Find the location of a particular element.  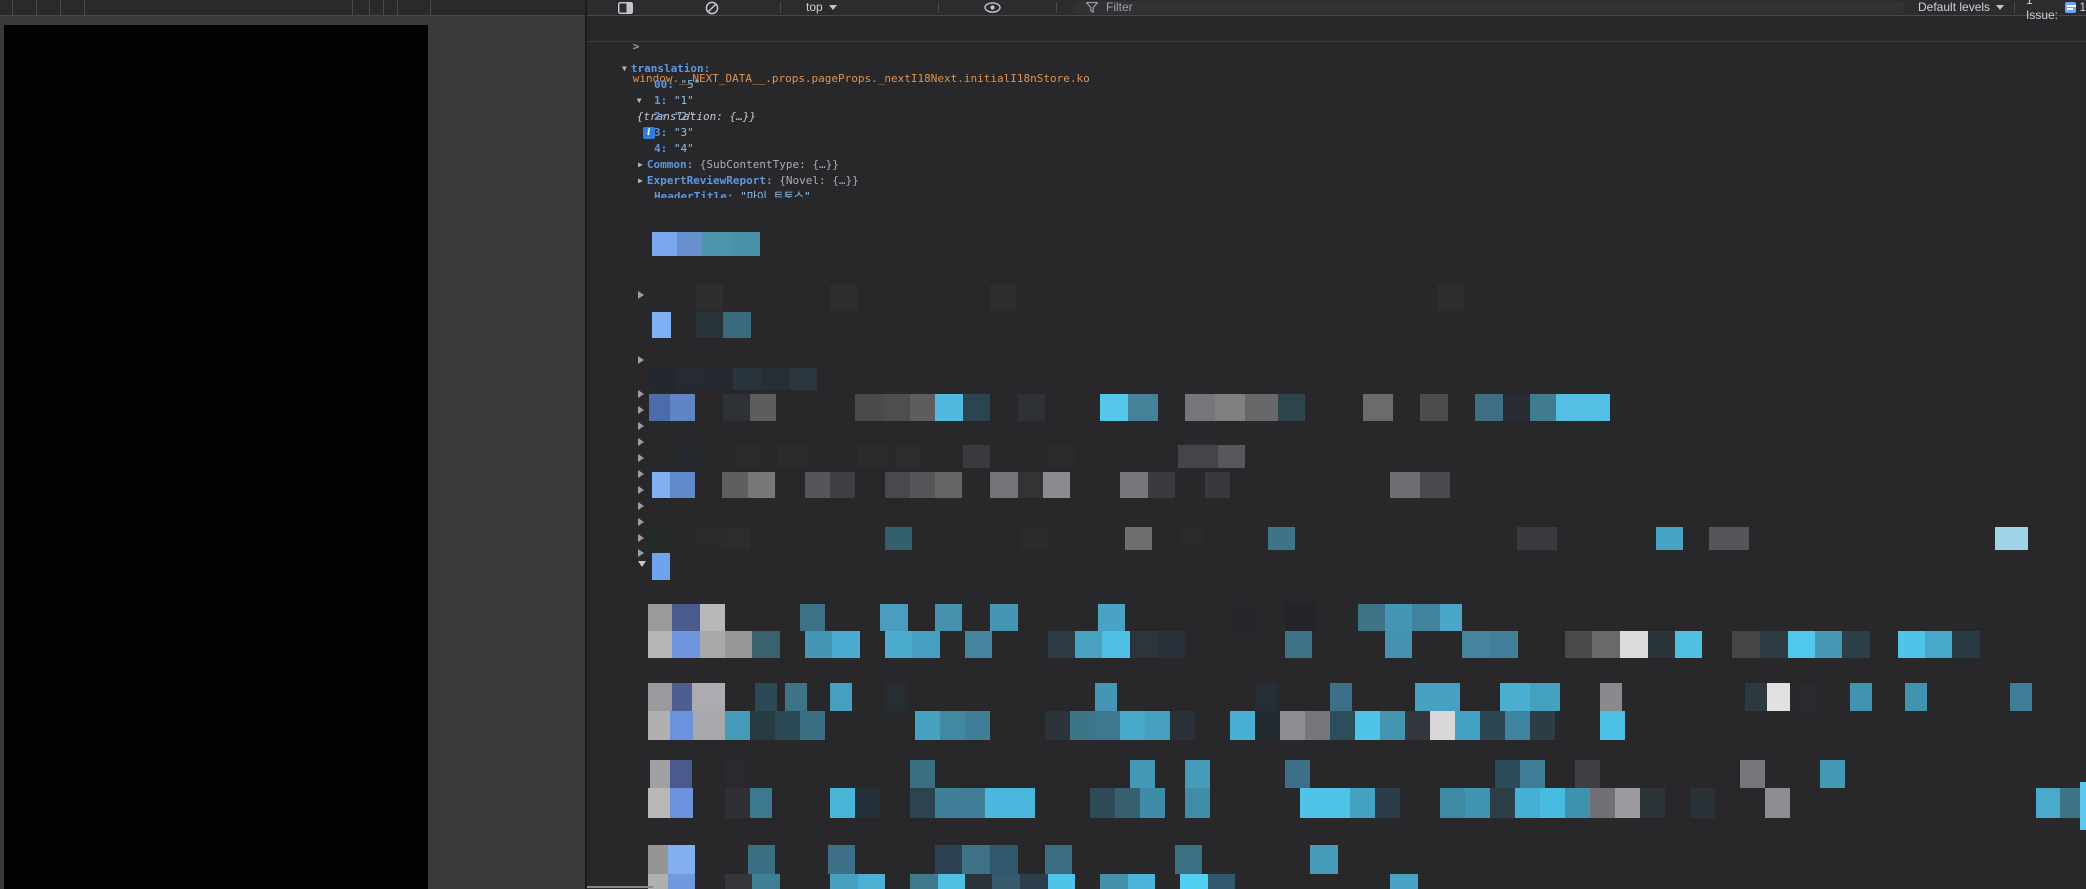

expander-down-icon is located at coordinates (642, 564).